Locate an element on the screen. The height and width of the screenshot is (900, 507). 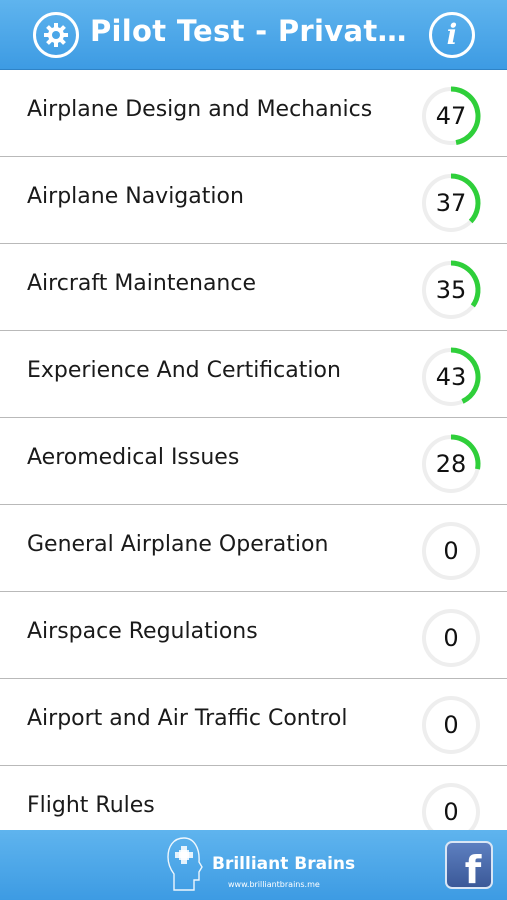
score-ring: 35 is located at coordinates (451, 290).